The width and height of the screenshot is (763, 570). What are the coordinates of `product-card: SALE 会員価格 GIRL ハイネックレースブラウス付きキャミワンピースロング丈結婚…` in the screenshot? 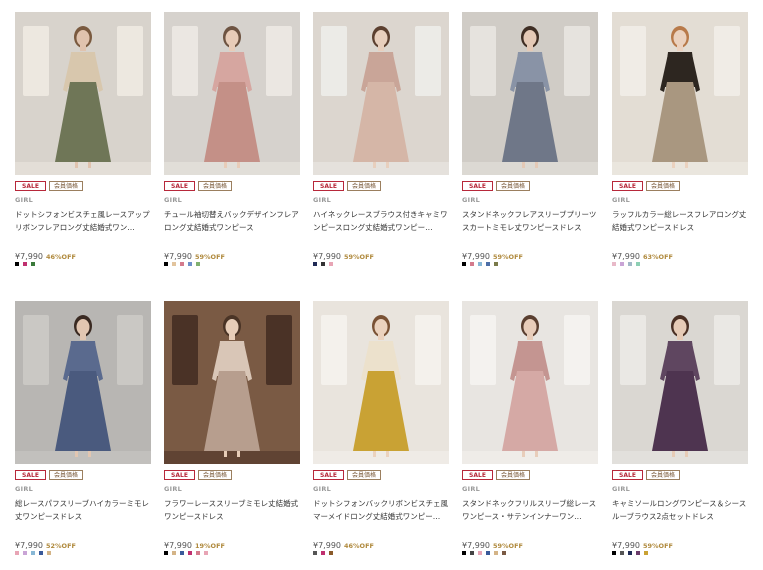 It's located at (381, 142).